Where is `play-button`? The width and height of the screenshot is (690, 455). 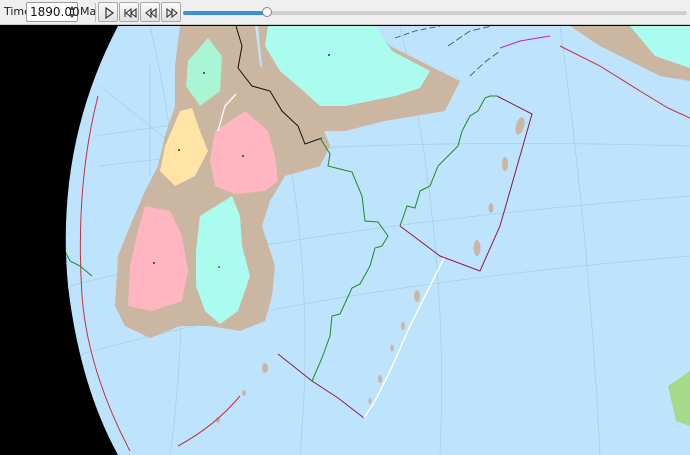
play-button is located at coordinates (108, 12).